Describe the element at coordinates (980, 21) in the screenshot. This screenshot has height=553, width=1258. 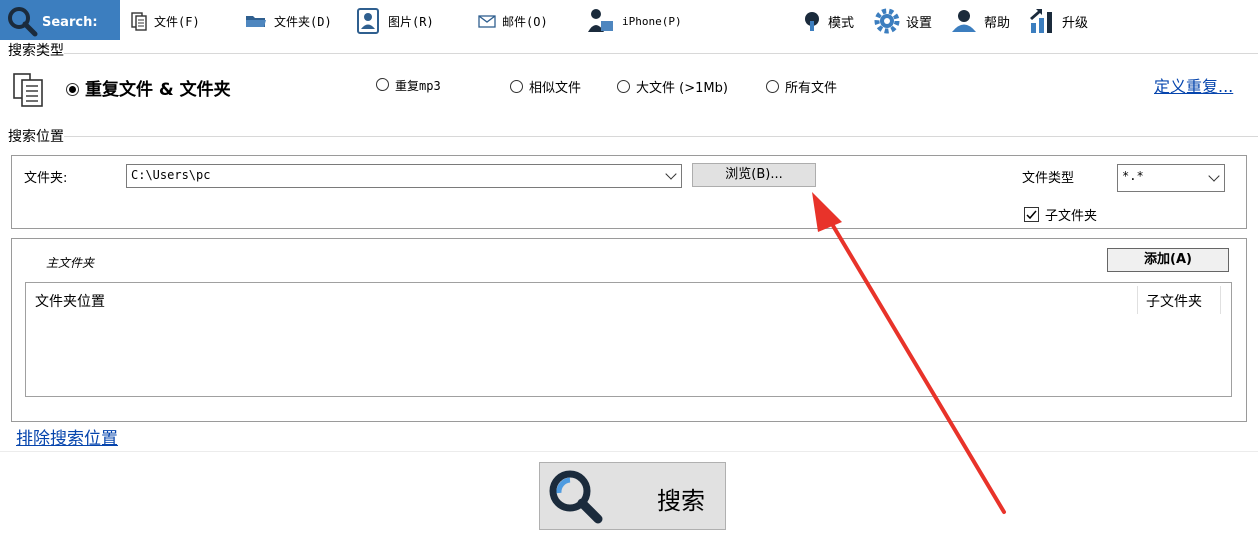
I see `toolbar-help: 帮助` at that location.